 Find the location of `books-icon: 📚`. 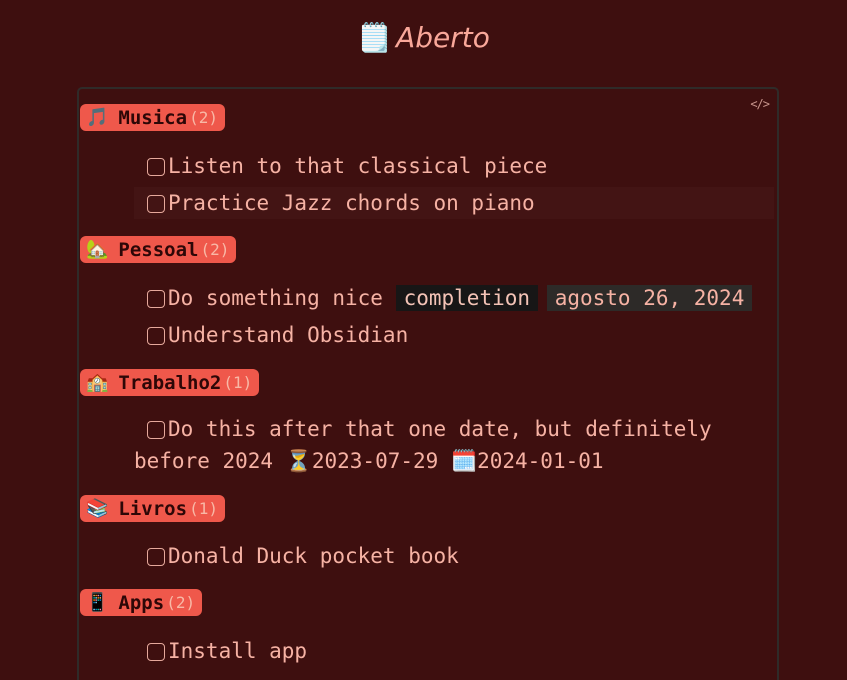

books-icon: 📚 is located at coordinates (97, 508).